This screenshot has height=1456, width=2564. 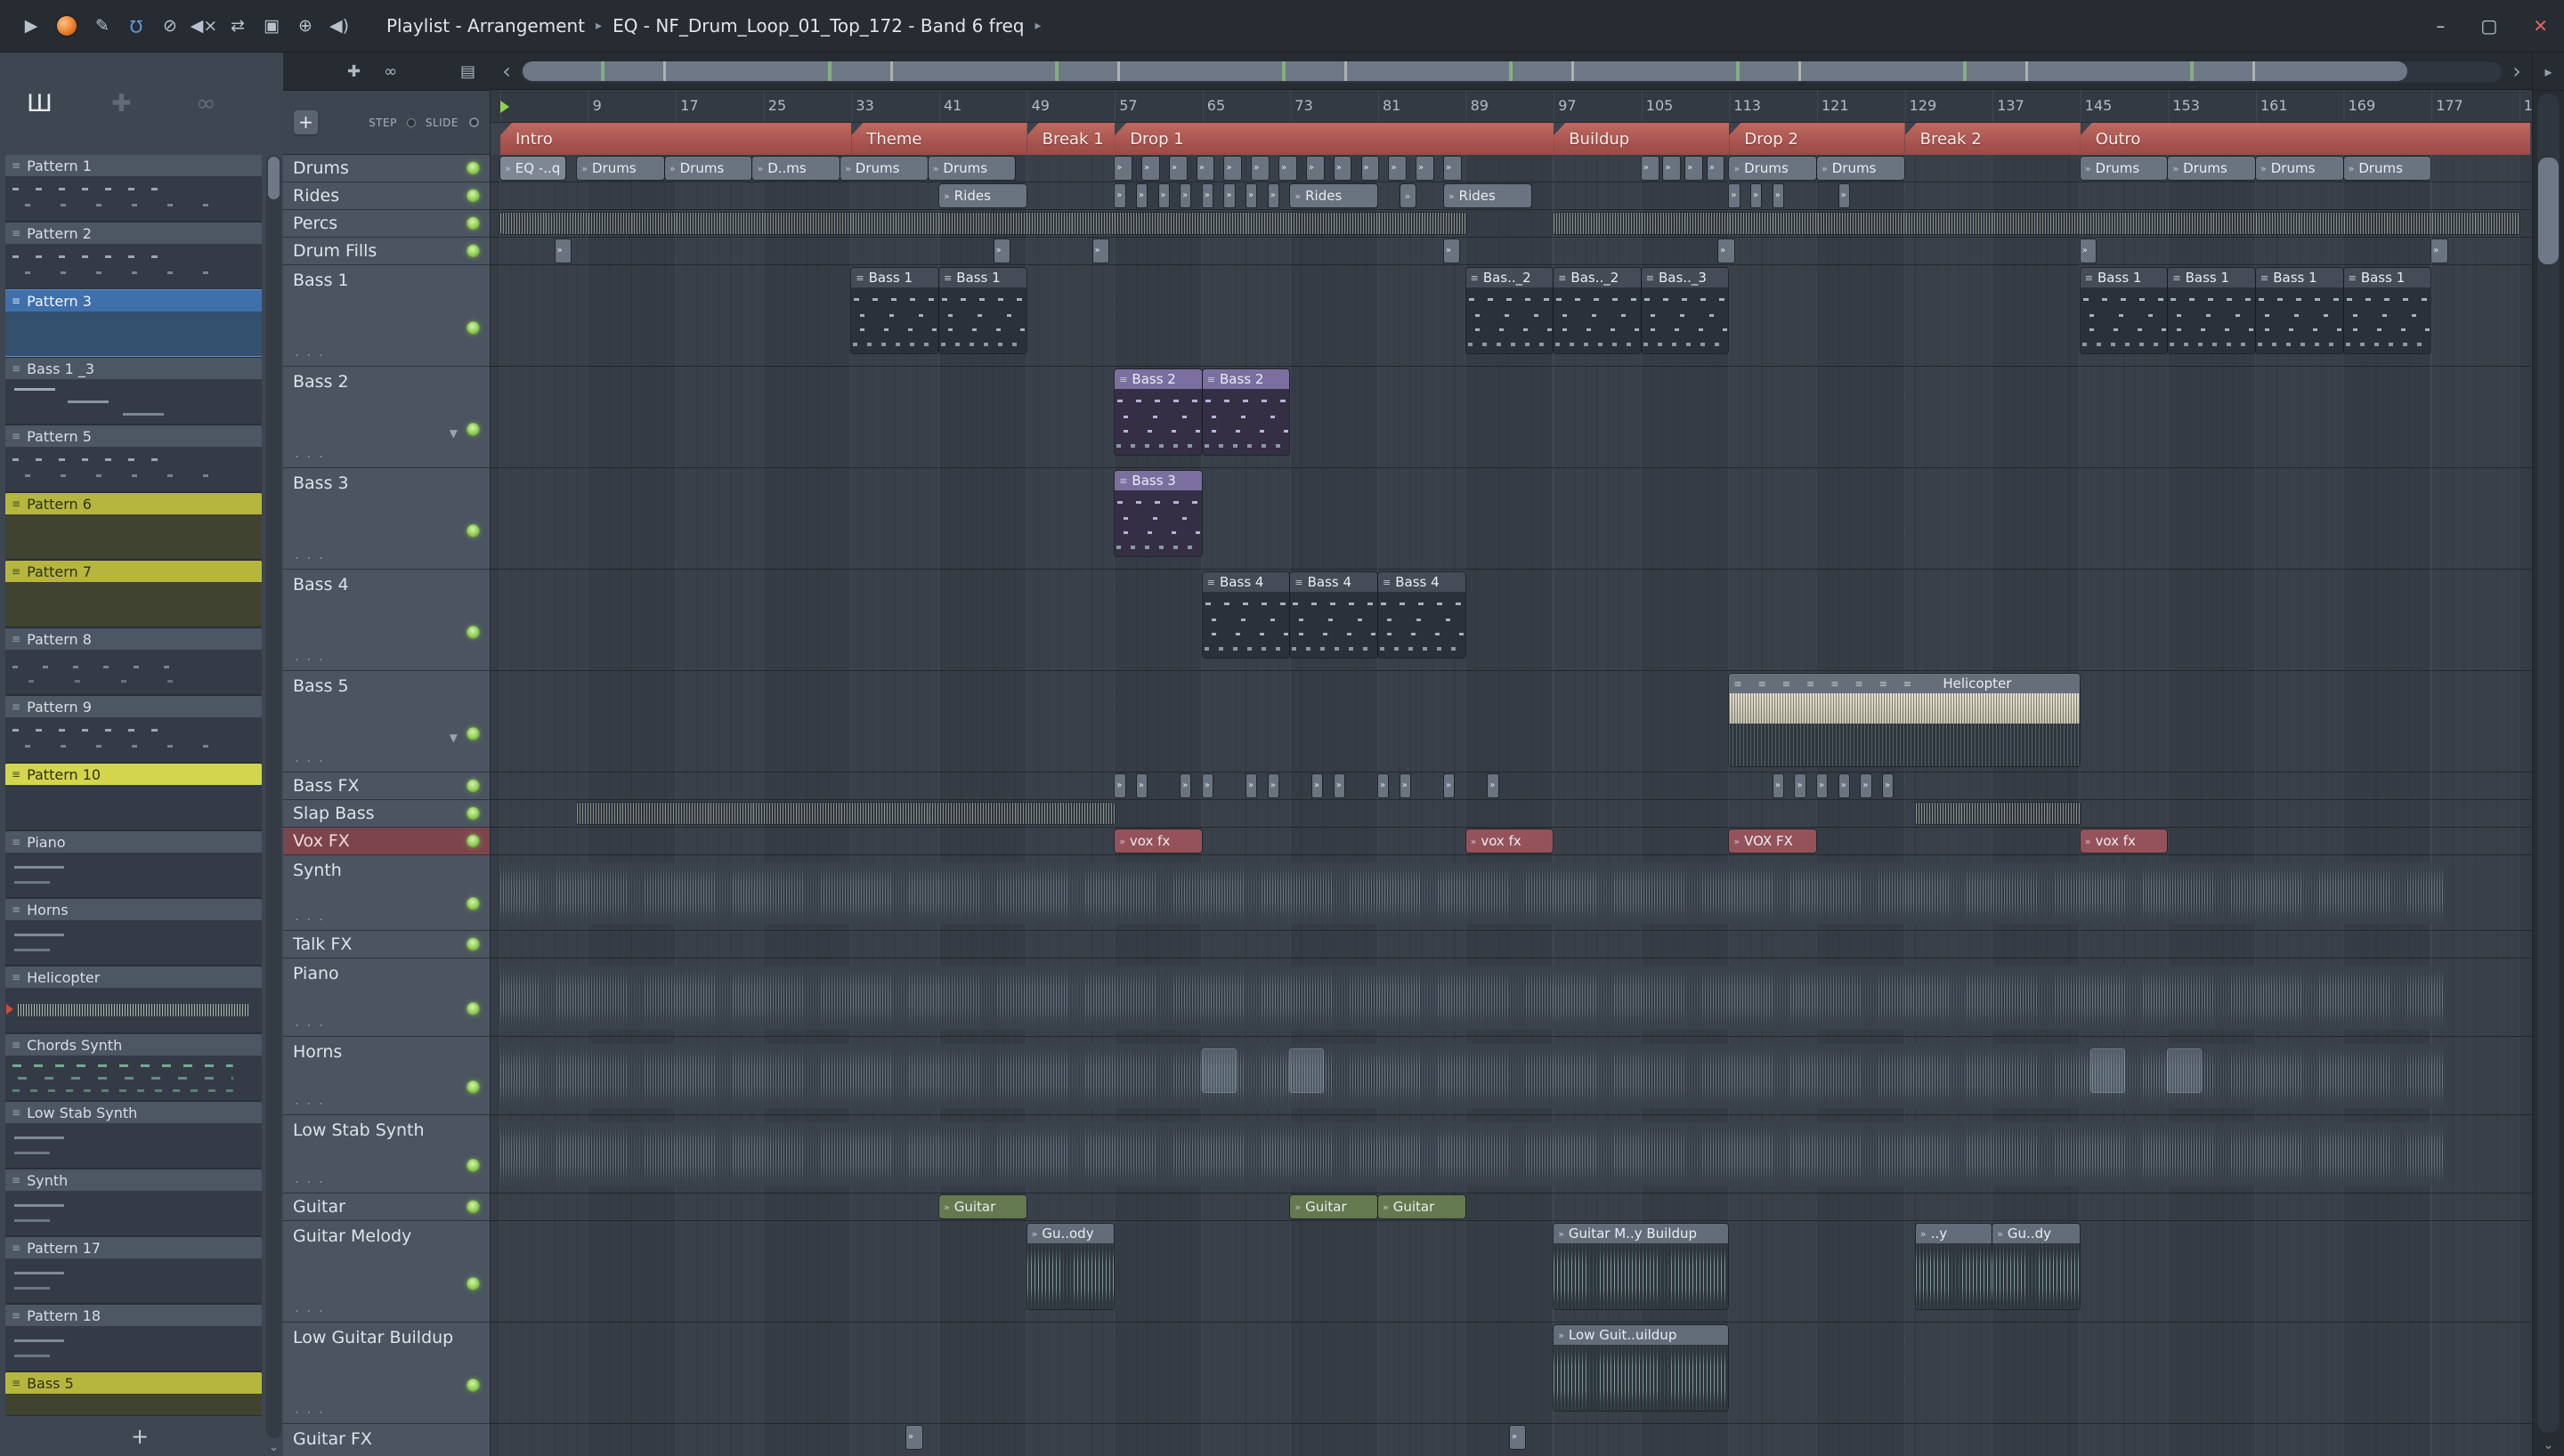 I want to click on section-marker-drop-1: Drop 1, so click(x=1334, y=139).